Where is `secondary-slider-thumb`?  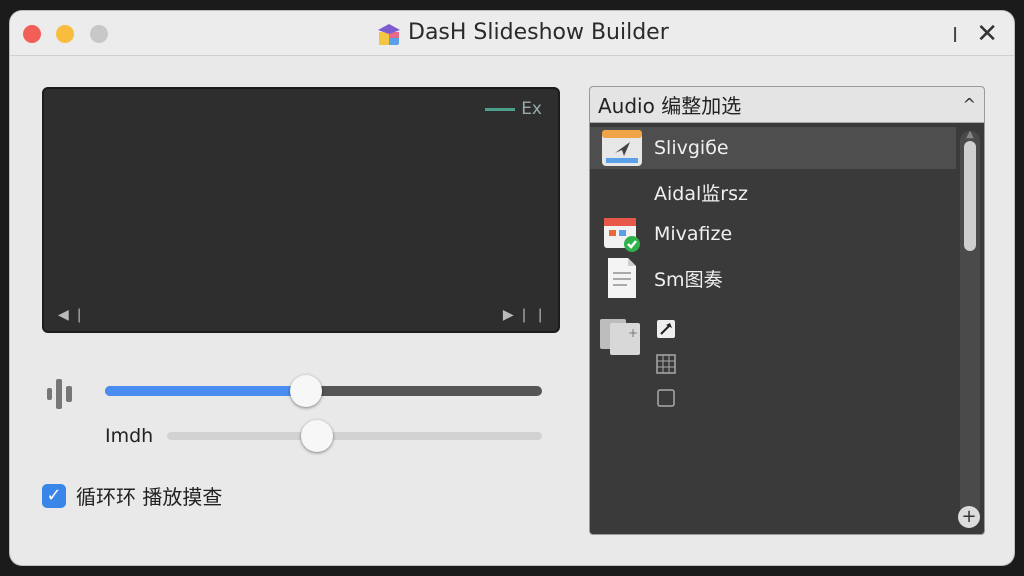
secondary-slider-thumb is located at coordinates (317, 436).